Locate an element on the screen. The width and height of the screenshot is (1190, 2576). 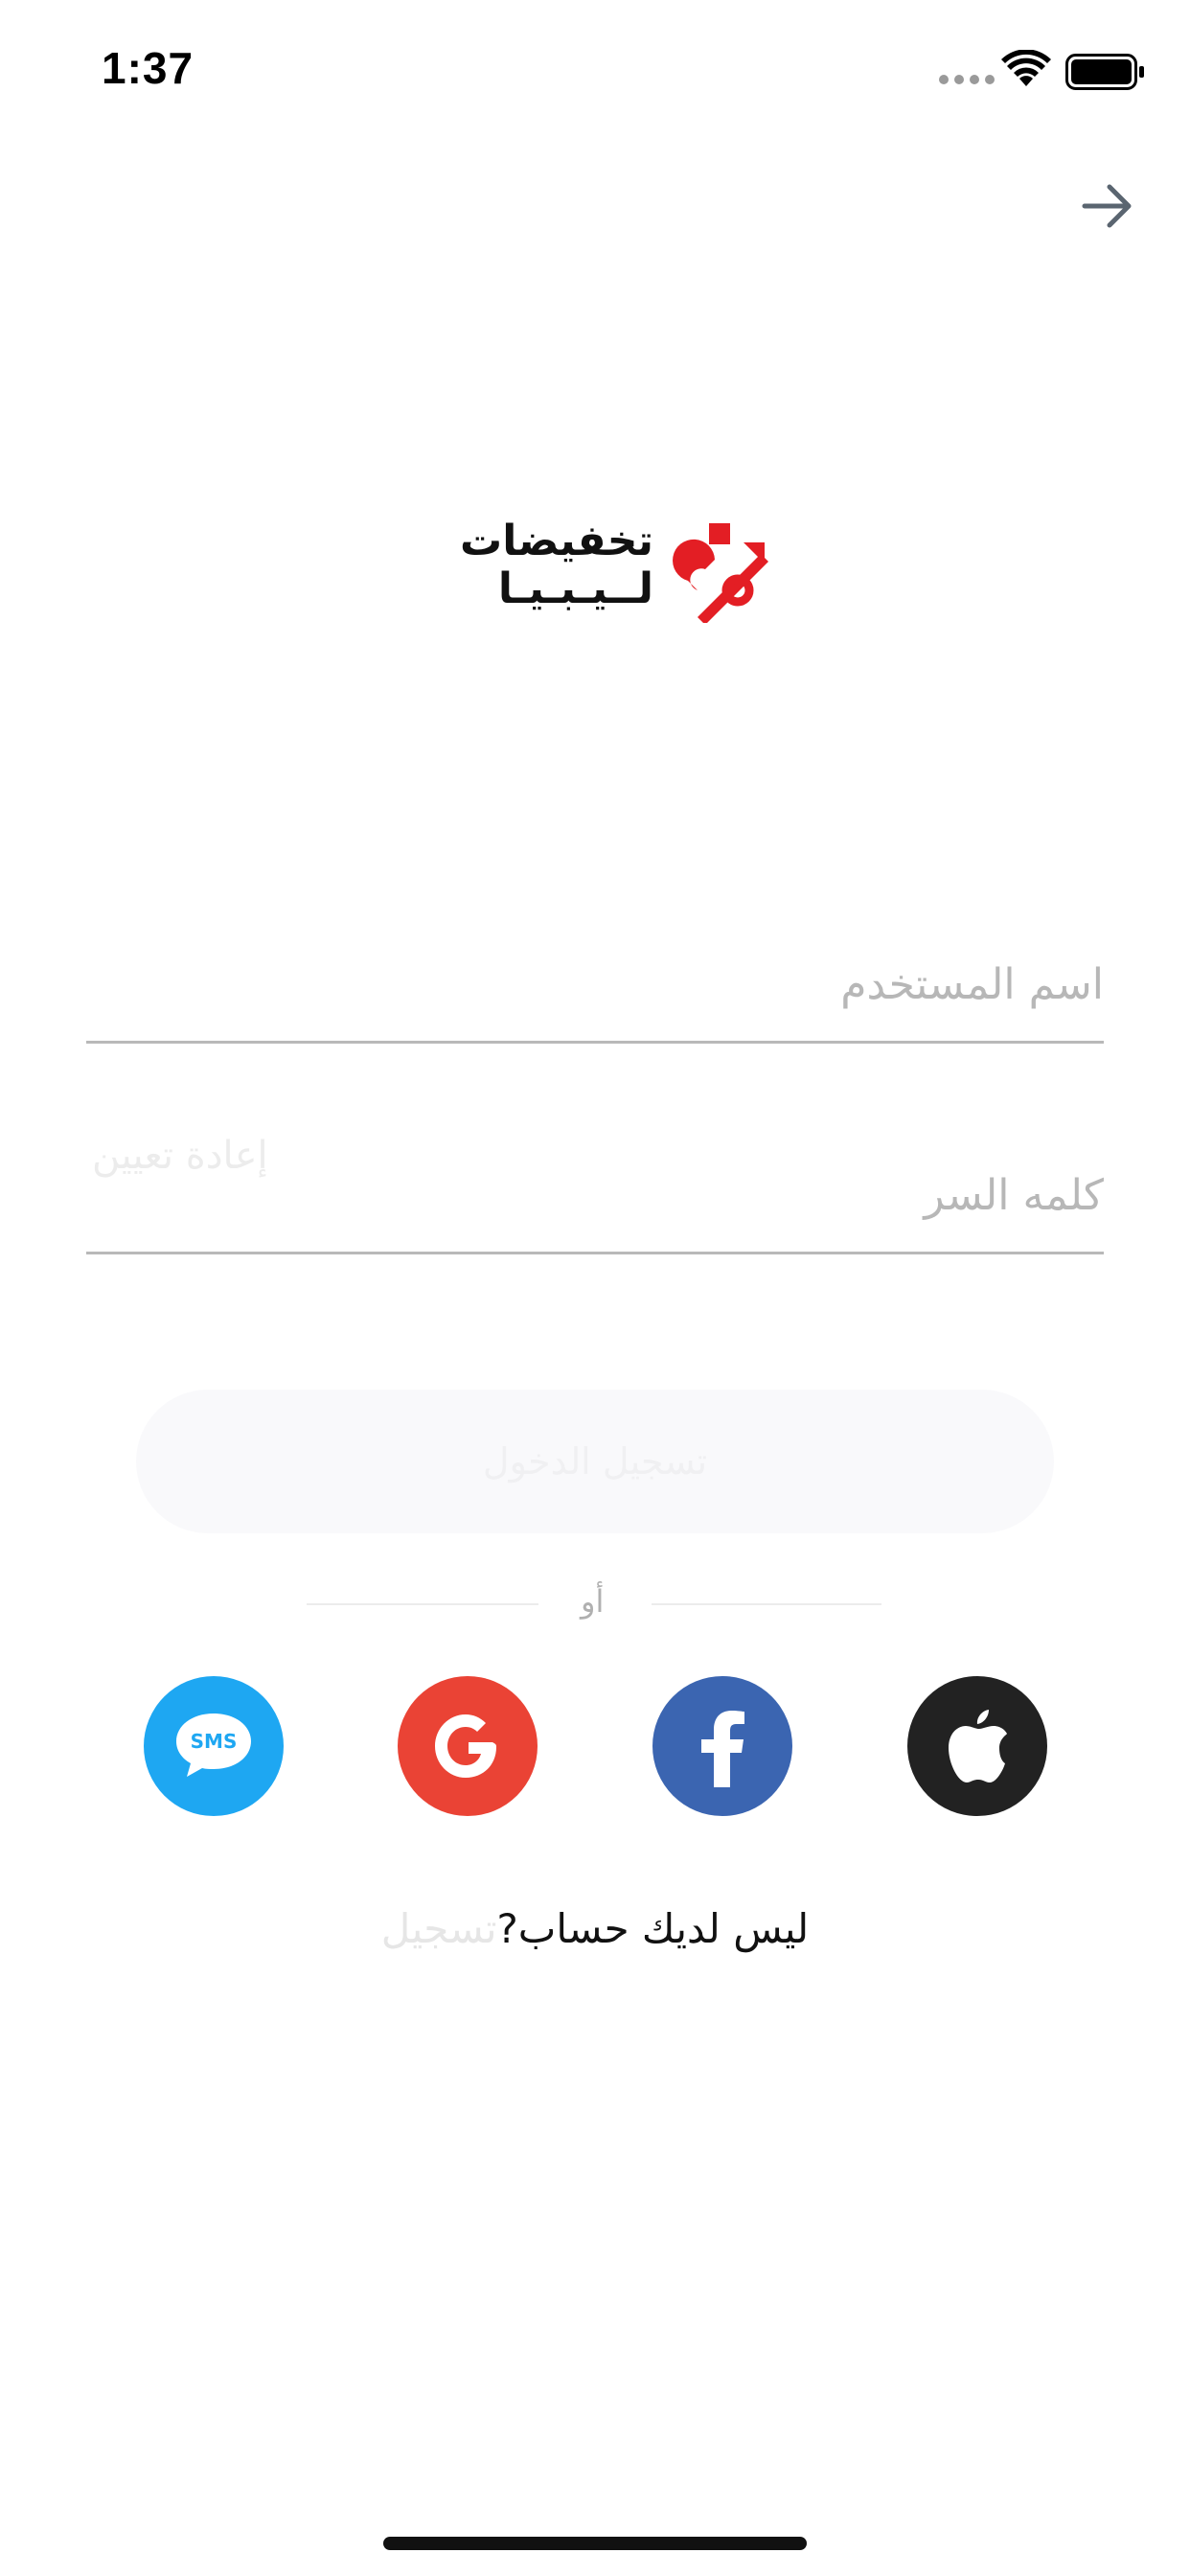
google-icon is located at coordinates (466, 1746).